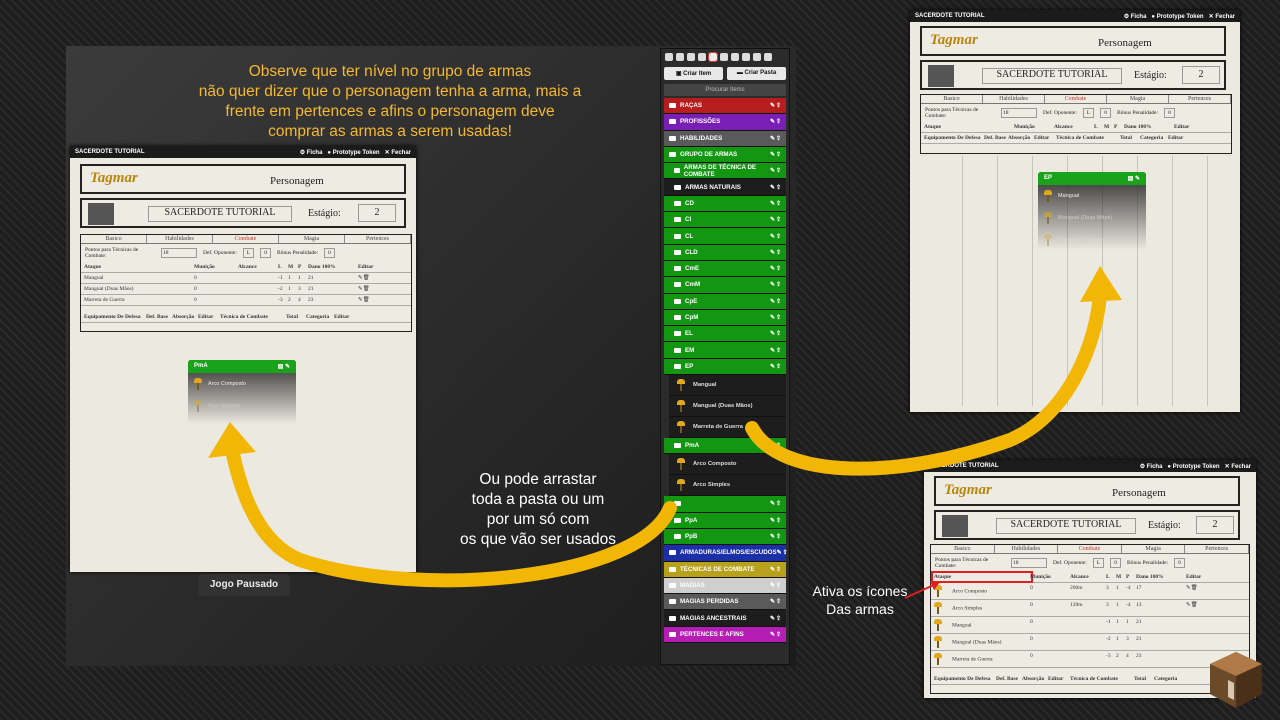 Image resolution: width=1280 pixels, height=720 pixels. I want to click on arrow-head-left, so click(232, 440).